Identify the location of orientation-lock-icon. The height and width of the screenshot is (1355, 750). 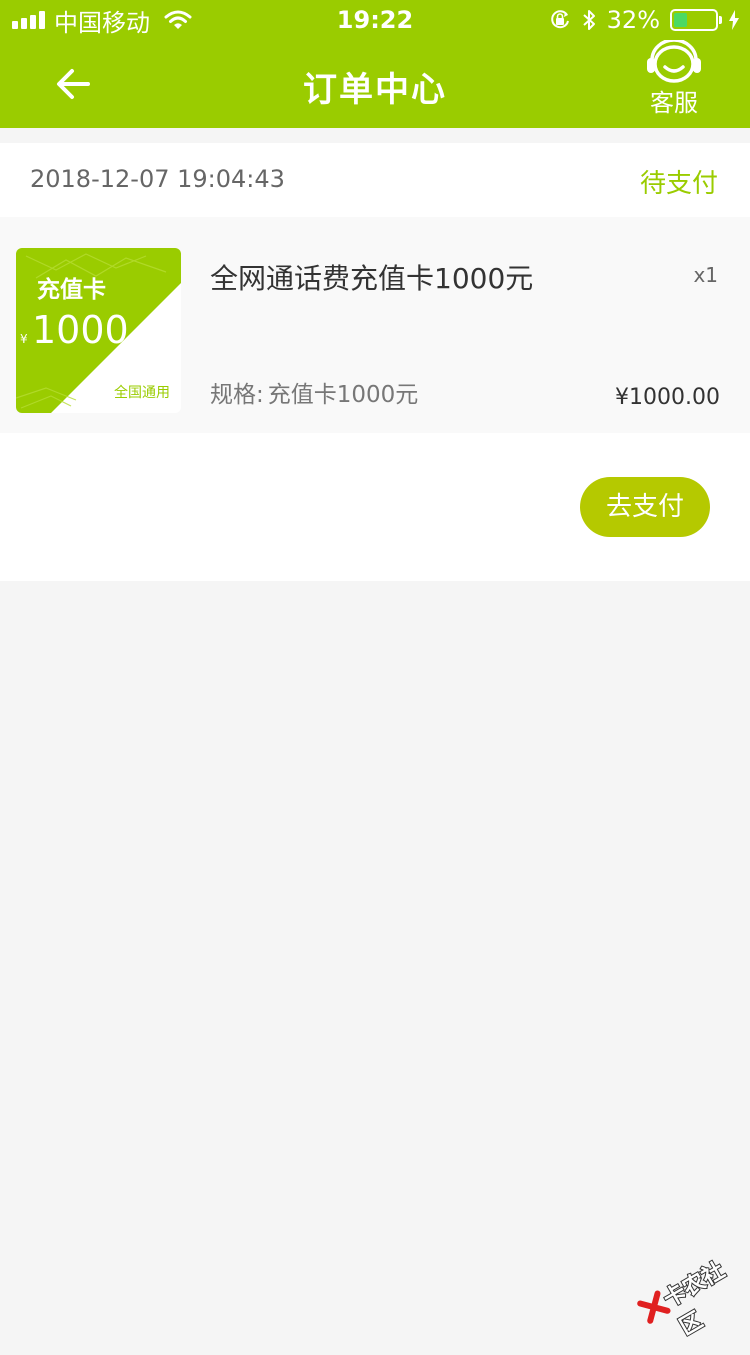
(560, 20).